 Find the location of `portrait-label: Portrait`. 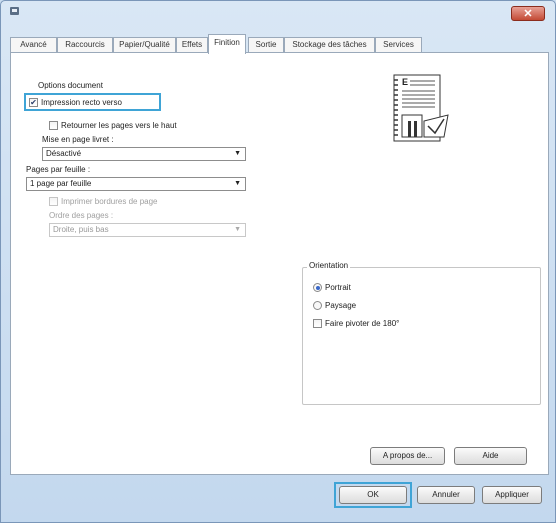

portrait-label: Portrait is located at coordinates (338, 287).